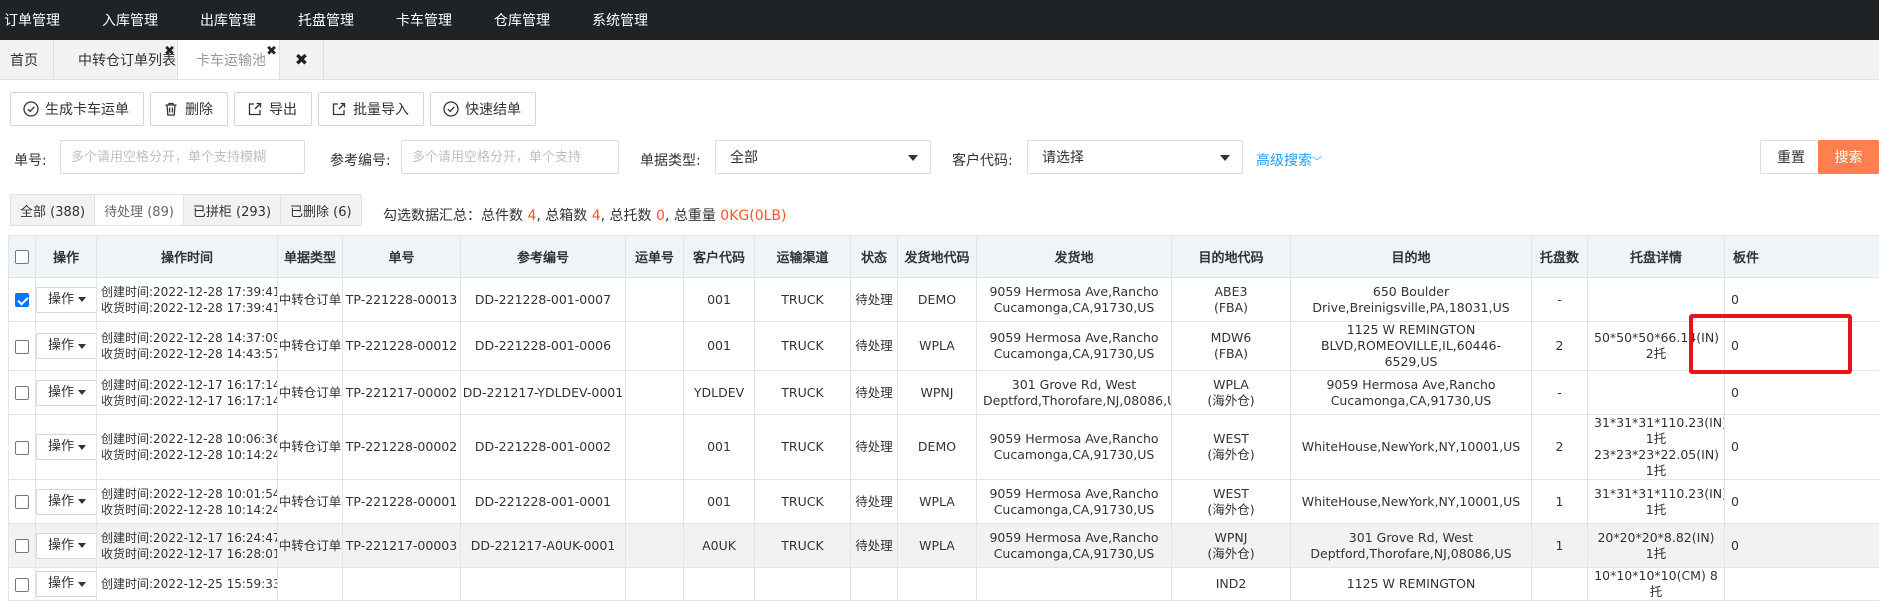 This screenshot has height=601, width=1879. What do you see at coordinates (371, 109) in the screenshot?
I see `batch-import-button: 批量导入` at bounding box center [371, 109].